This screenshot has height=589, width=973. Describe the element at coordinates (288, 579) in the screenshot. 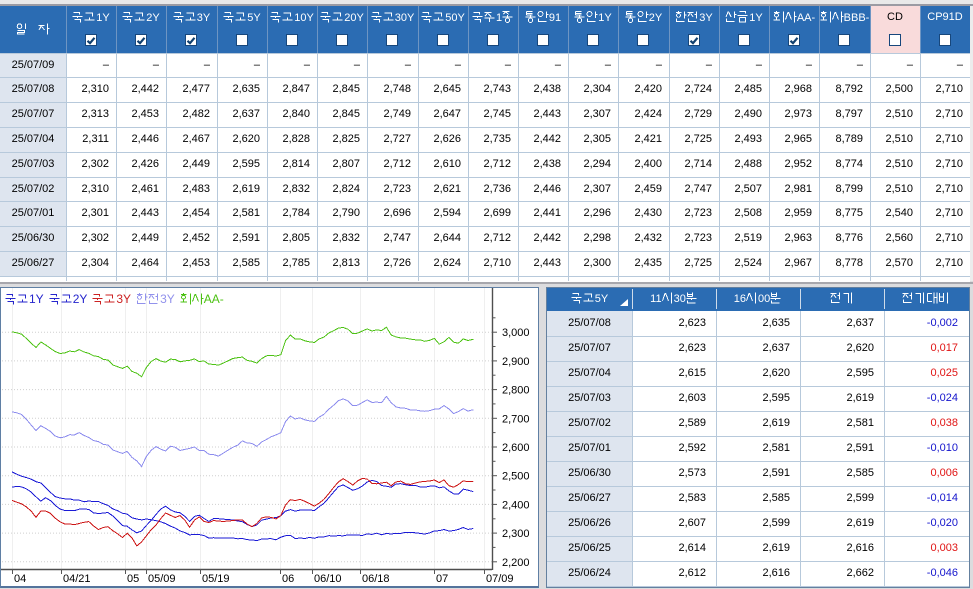

I see `svg-text: 06` at that location.